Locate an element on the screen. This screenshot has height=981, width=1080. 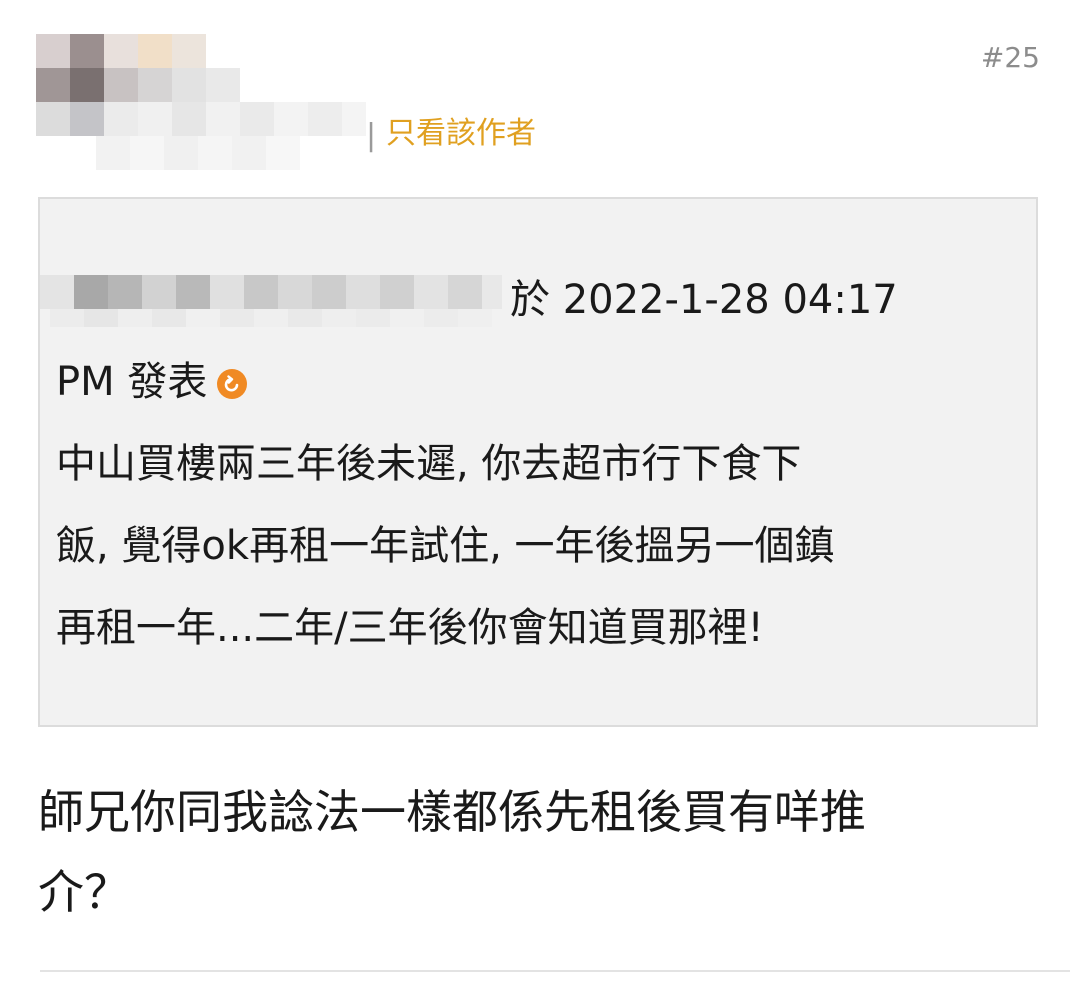
reply-body-line: 師兄你同我諗法一樣都係先租後買有咩推 is located at coordinates (452, 812).